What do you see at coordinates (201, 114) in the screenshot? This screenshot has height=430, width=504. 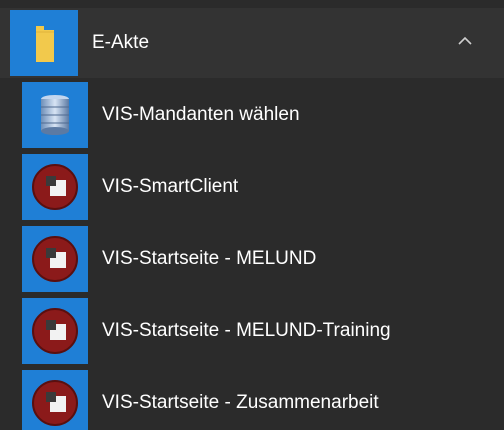 I see `item-label: VIS-Mandanten wählen` at bounding box center [201, 114].